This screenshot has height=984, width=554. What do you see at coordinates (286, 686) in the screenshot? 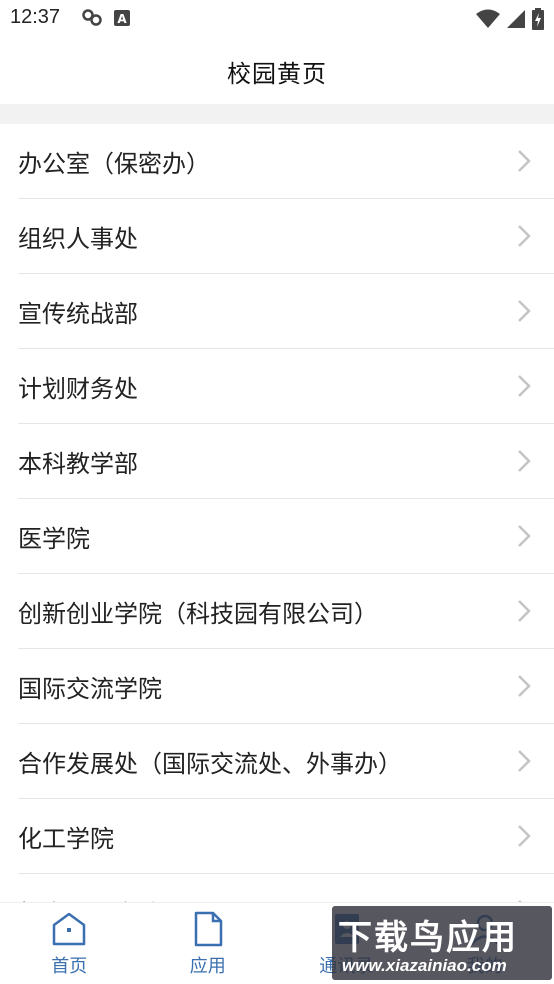
I see `list-item: 国际交流学院` at bounding box center [286, 686].